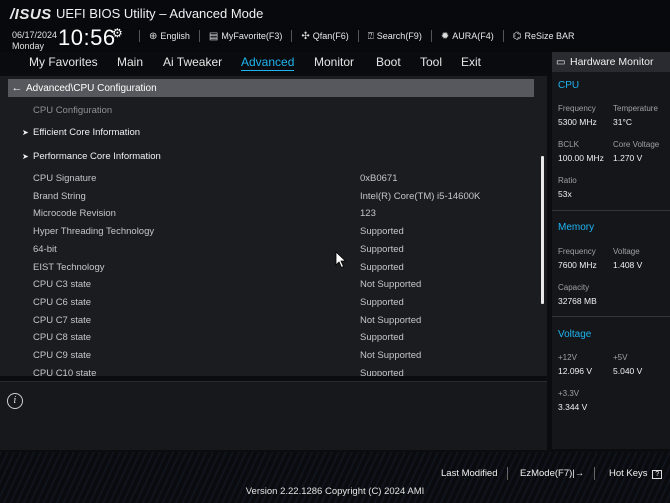 Image resolution: width=670 pixels, height=503 pixels. What do you see at coordinates (626, 251) in the screenshot?
I see `memory-voltage-label: Voltage` at bounding box center [626, 251].